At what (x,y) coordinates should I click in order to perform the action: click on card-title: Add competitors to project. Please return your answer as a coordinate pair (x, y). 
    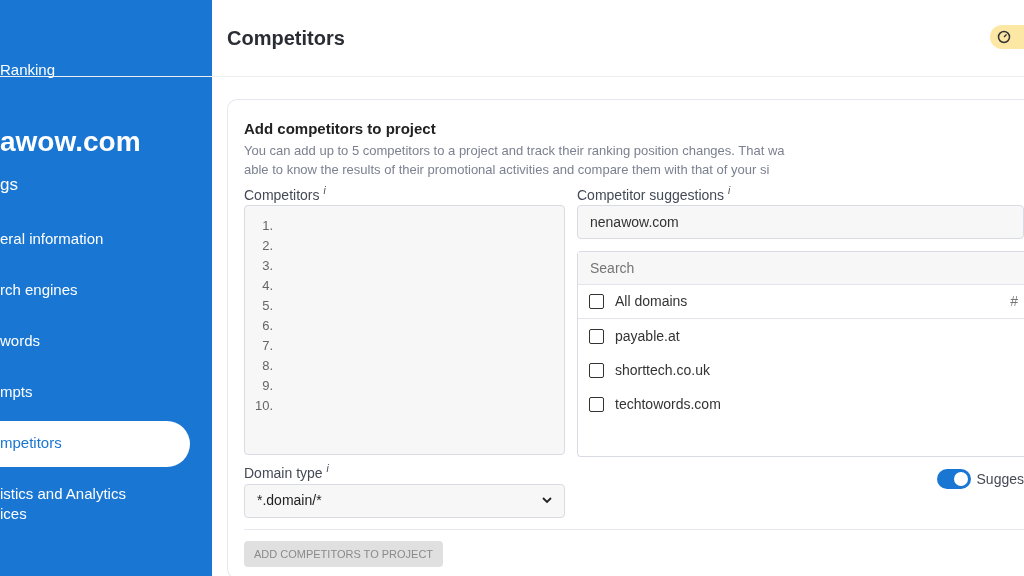
    Looking at the image, I should click on (340, 129).